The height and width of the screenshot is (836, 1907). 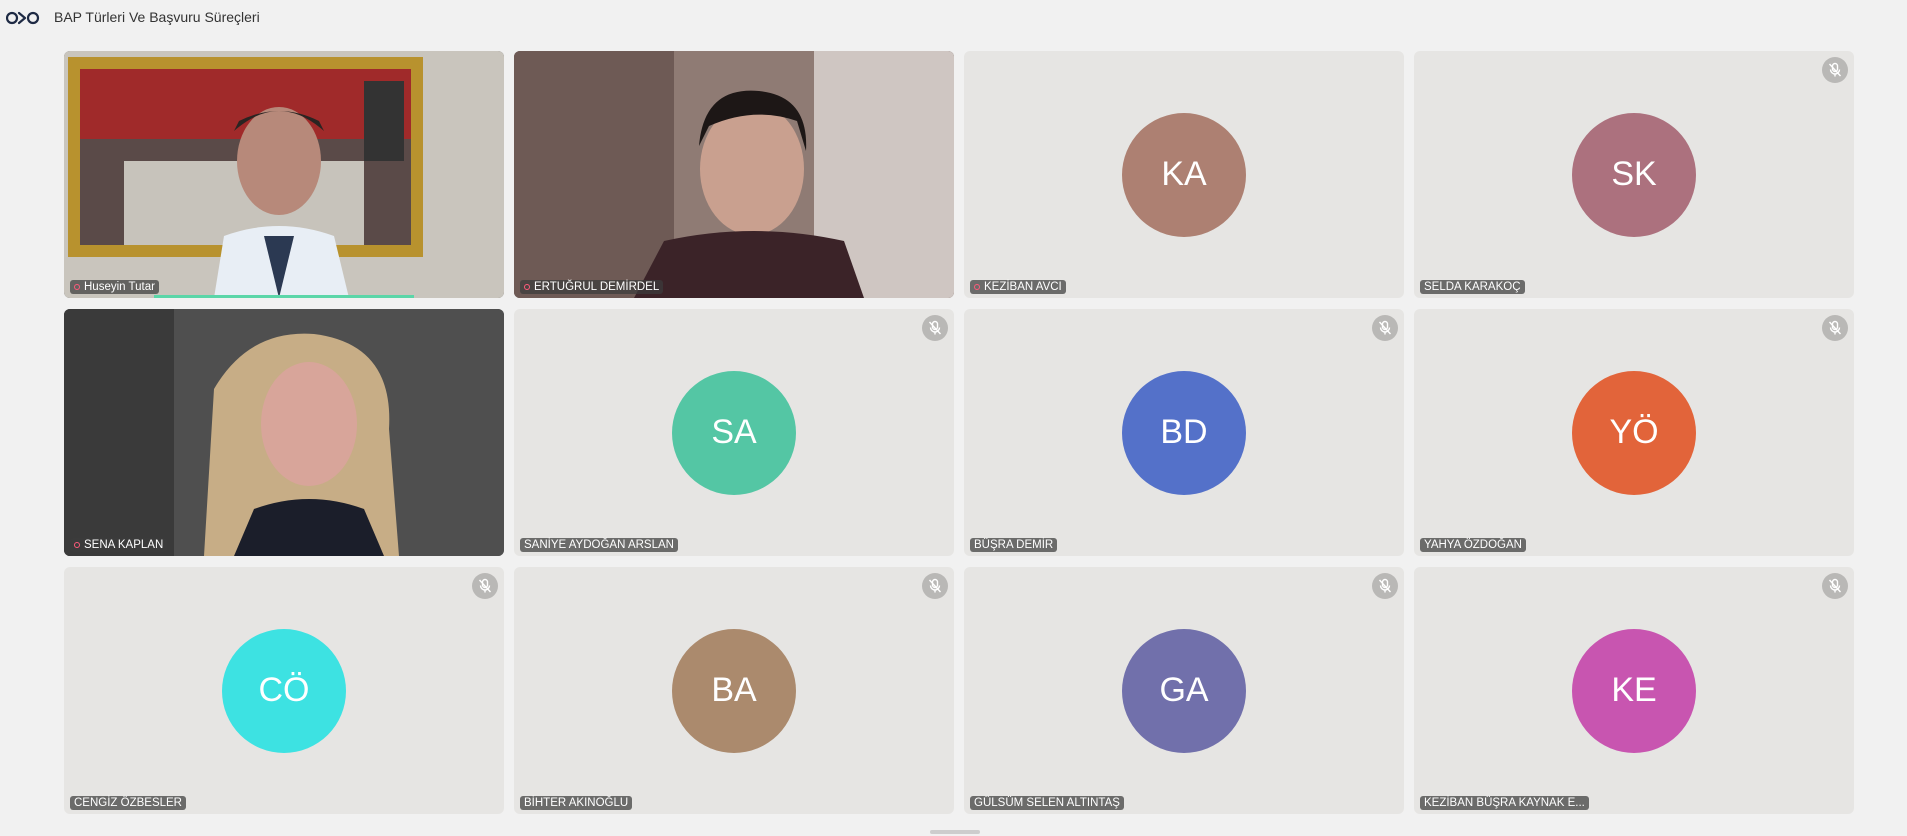 I want to click on participant-tile: GA GÜLSÜM SELEN ALTINTAŞ, so click(x=1184, y=690).